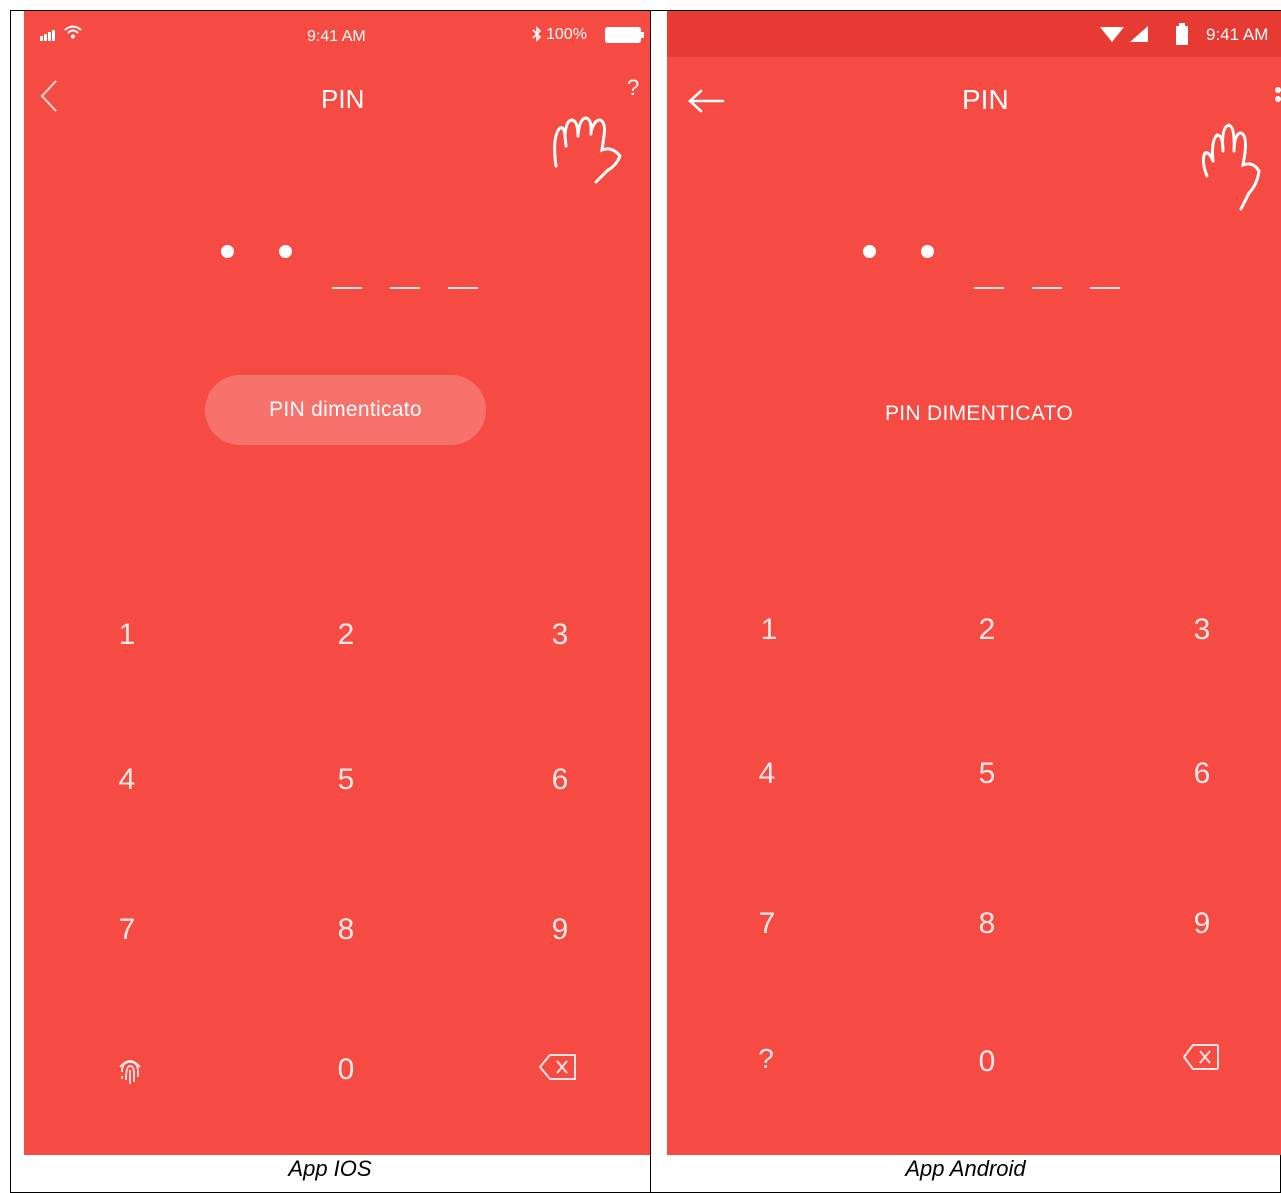 The height and width of the screenshot is (1193, 1281). I want to click on back-arrow-icon, so click(706, 103).